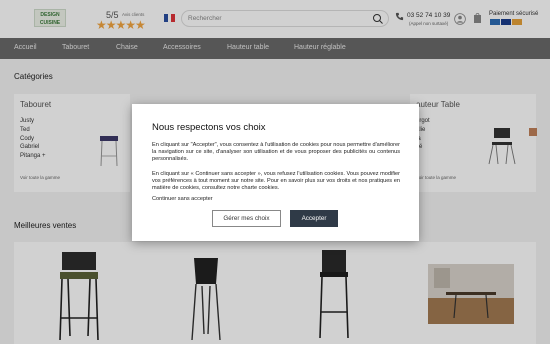  What do you see at coordinates (246, 218) in the screenshot?
I see `manage-choices-button: Gérer mes choix` at bounding box center [246, 218].